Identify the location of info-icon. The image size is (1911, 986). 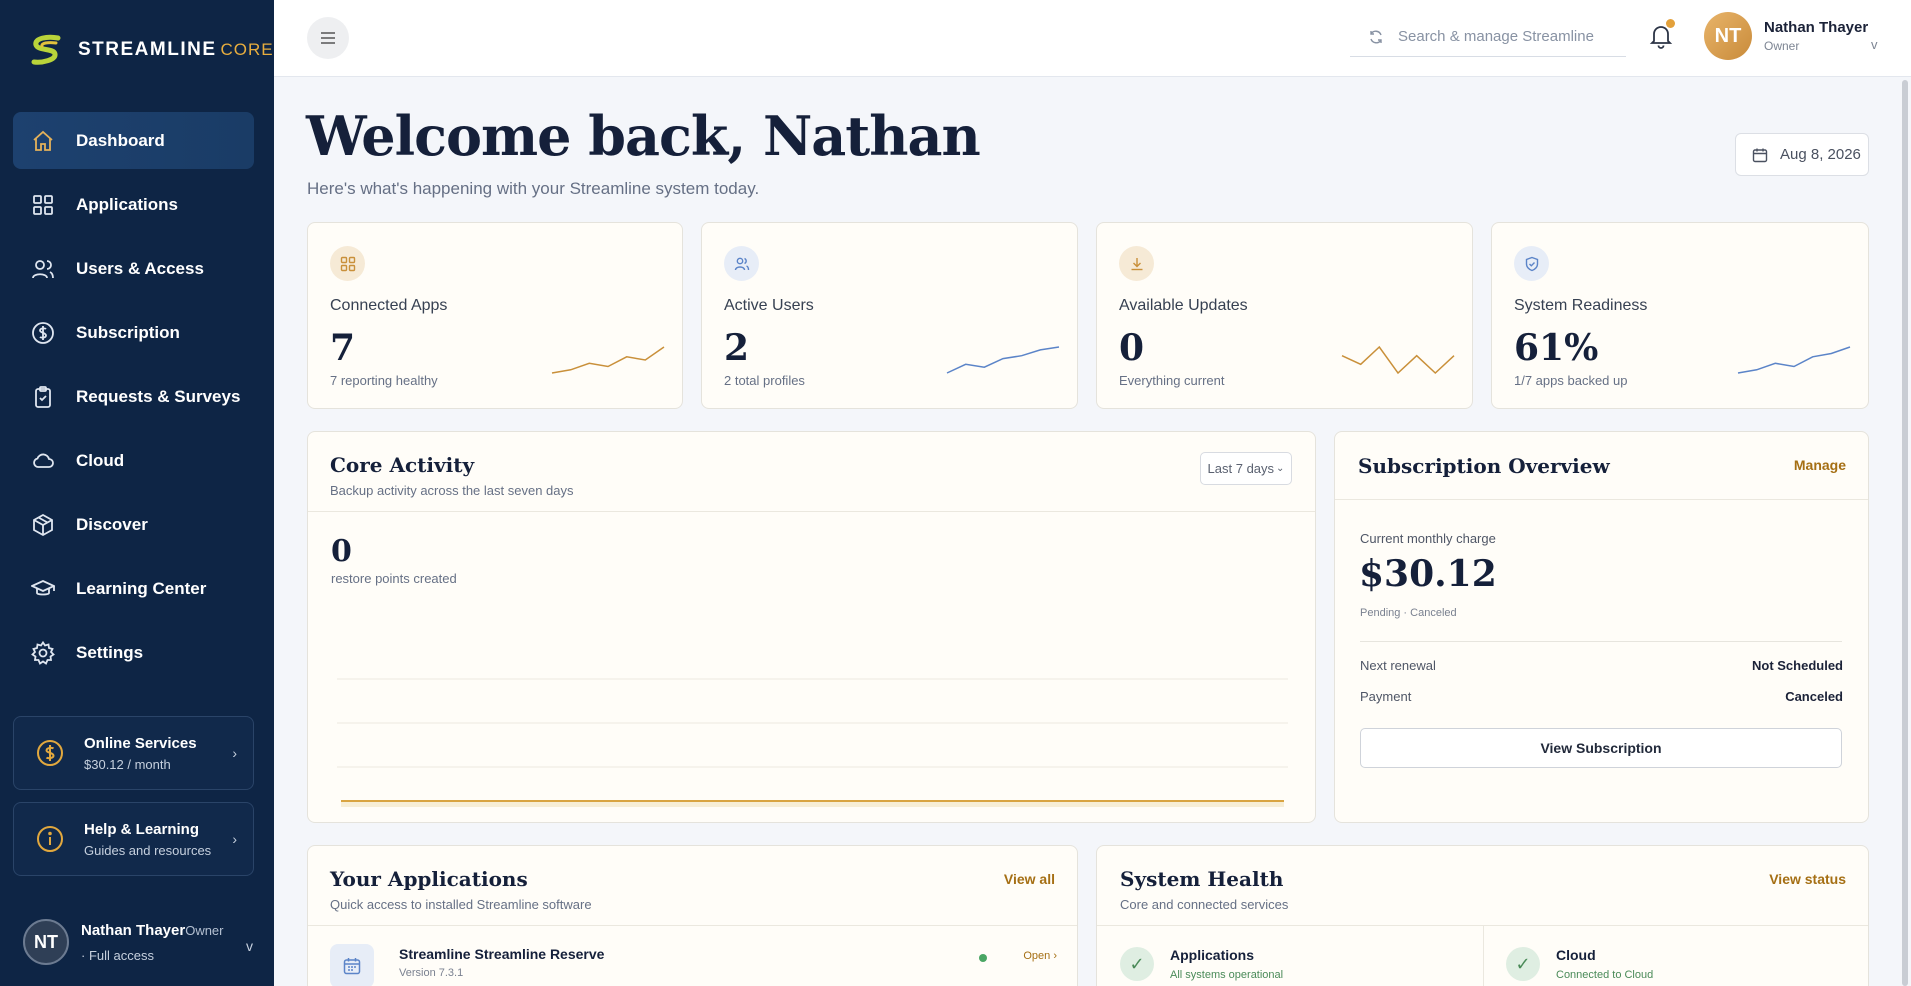
(50, 839).